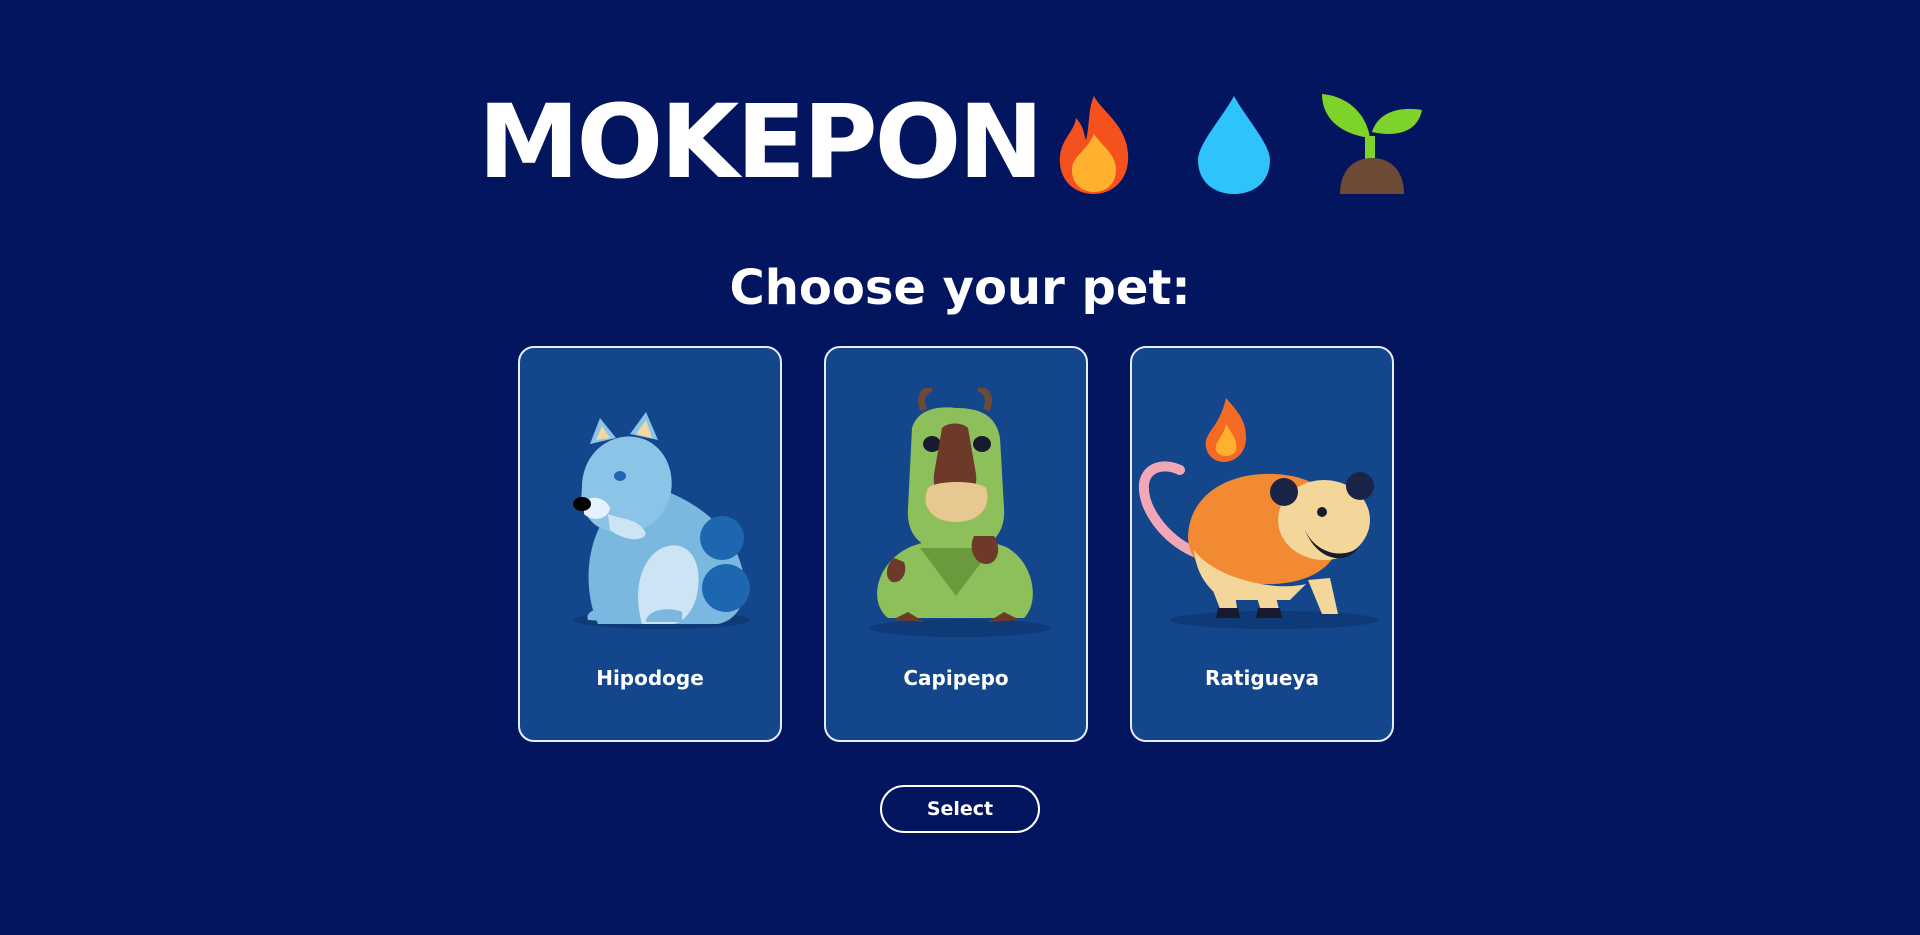  I want to click on header: MOKEPON, so click(761, 142).